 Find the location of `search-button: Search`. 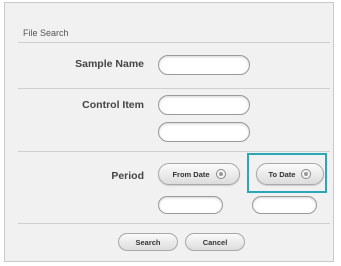

search-button: Search is located at coordinates (148, 242).